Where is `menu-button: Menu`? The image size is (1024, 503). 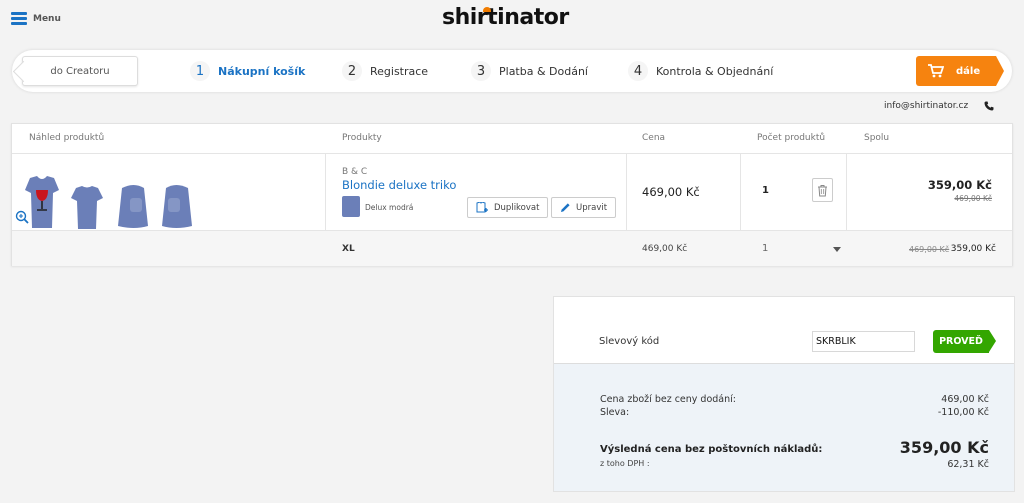
menu-button: Menu is located at coordinates (36, 18).